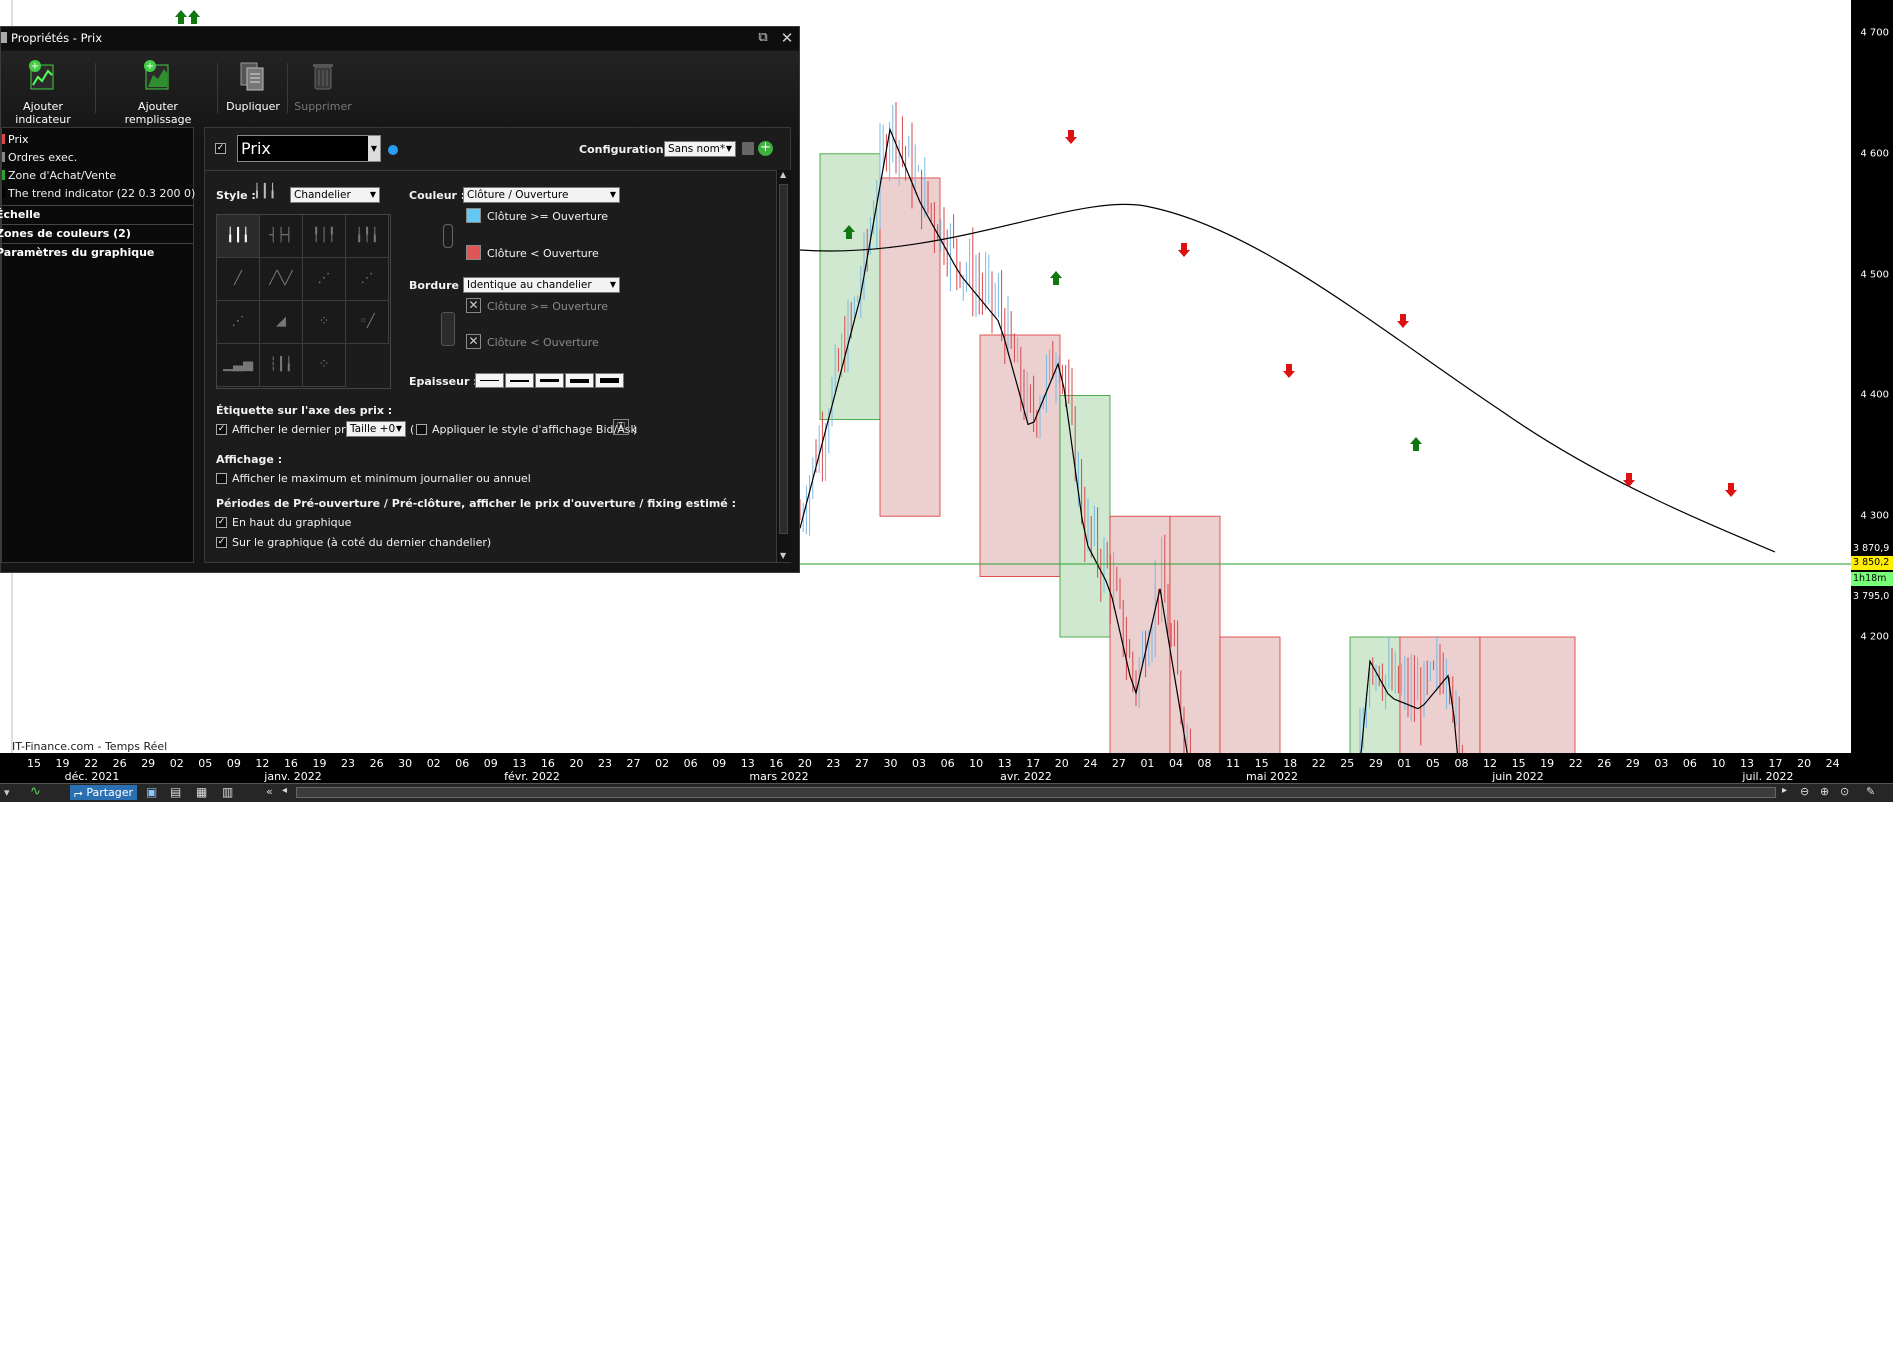 The width and height of the screenshot is (1893, 1367). I want to click on scroll-down-icon: ▼, so click(783, 555).